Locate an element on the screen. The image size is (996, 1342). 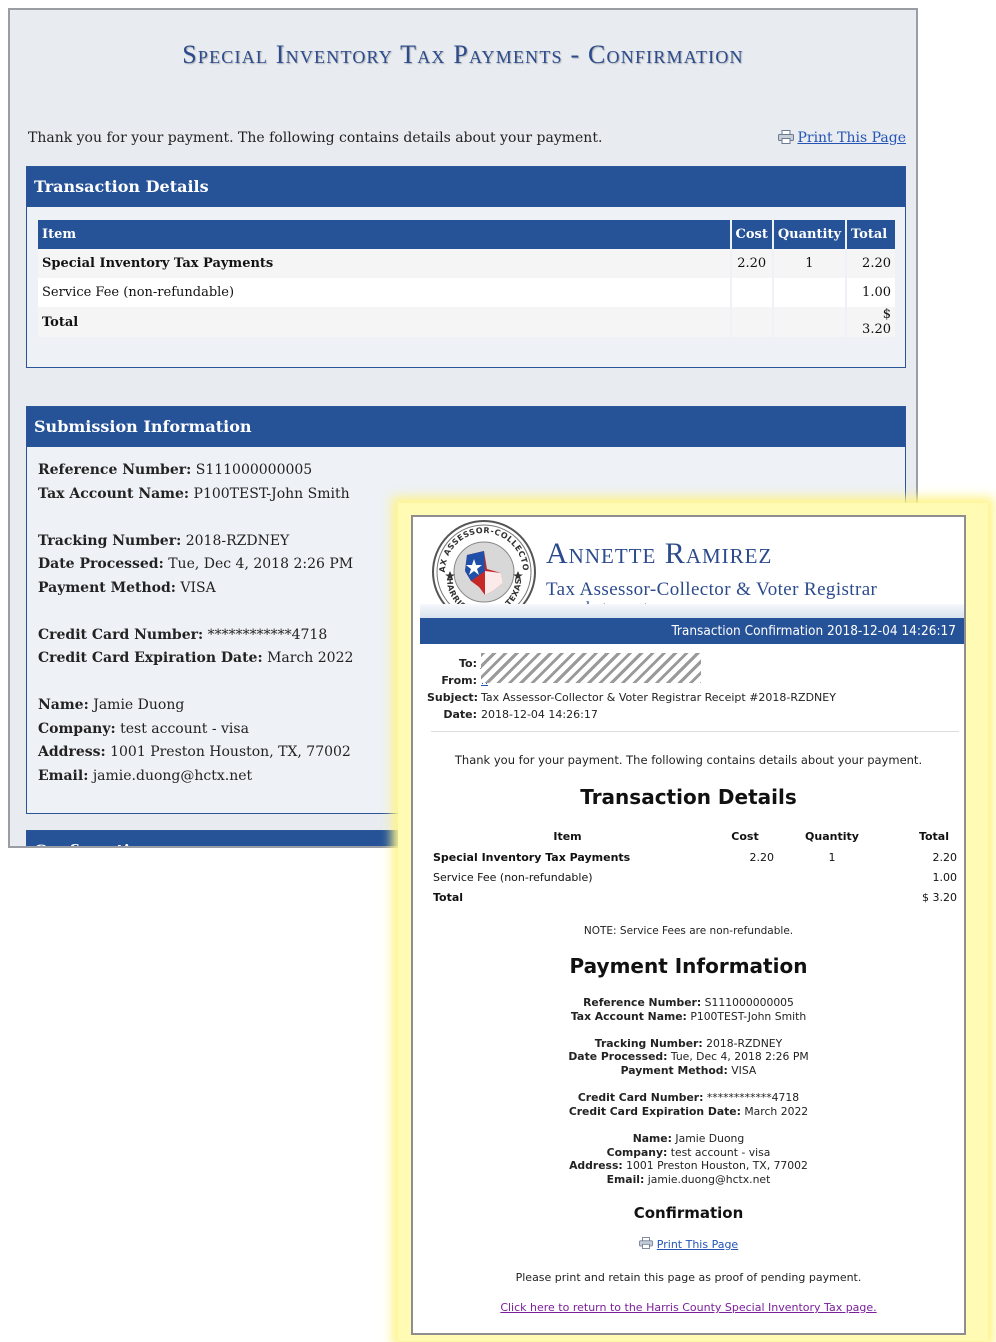
company-value: test account - visa is located at coordinates (184, 728).